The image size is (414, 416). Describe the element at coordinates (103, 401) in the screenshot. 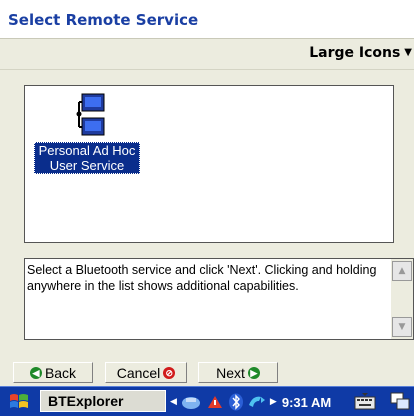

I see `taskbar-app-button: BTExplorer` at that location.